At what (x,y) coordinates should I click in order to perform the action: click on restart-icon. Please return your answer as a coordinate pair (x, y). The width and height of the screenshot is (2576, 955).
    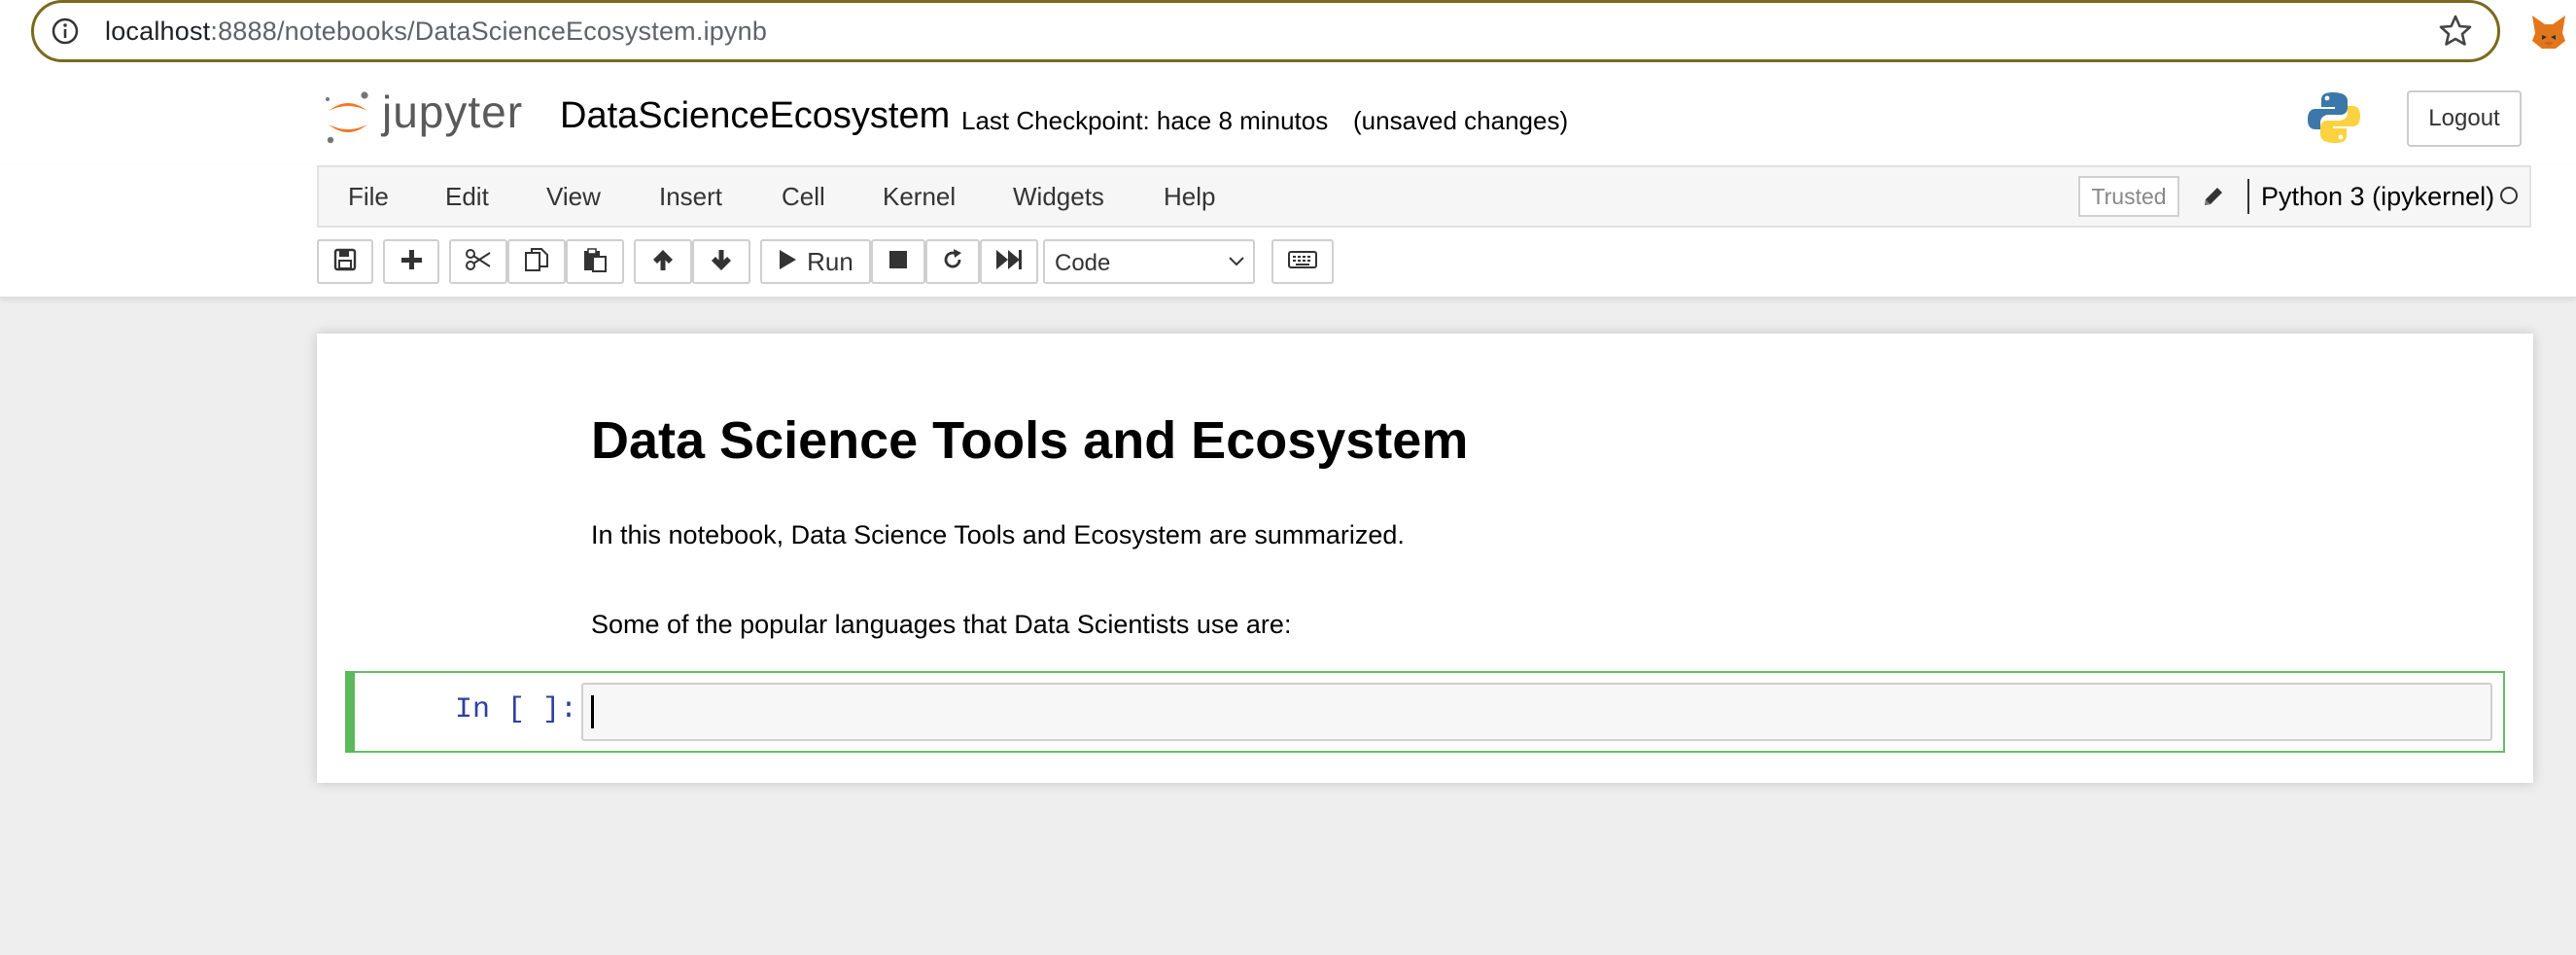
    Looking at the image, I should click on (953, 262).